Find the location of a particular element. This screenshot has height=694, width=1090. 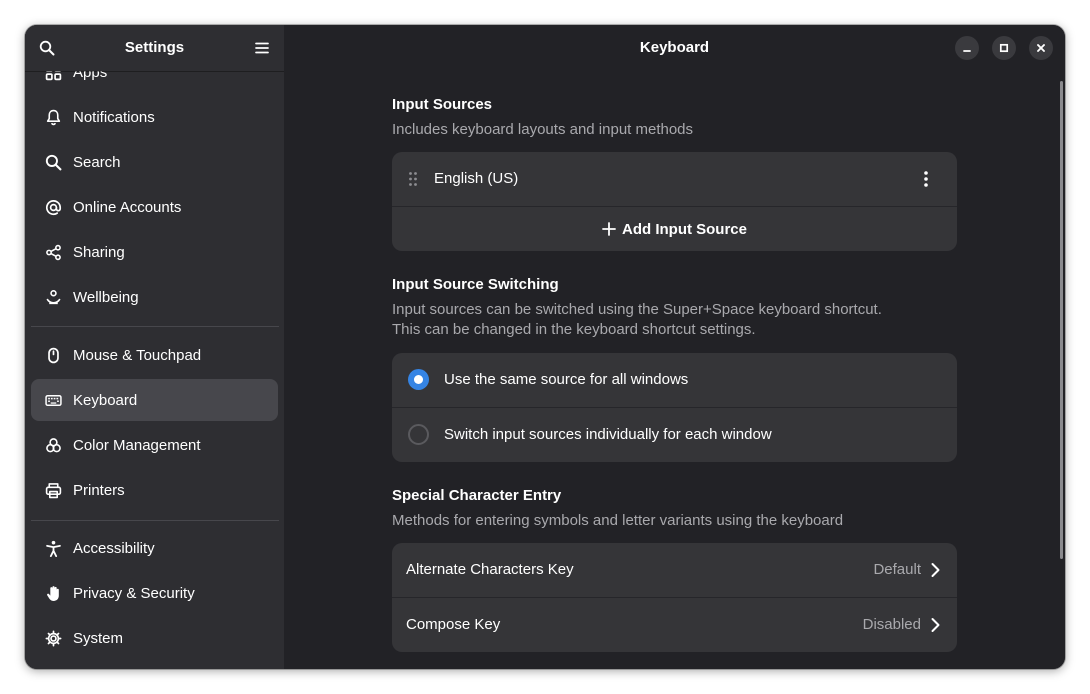

sidebar-item-label: Wellbeing is located at coordinates (106, 297).